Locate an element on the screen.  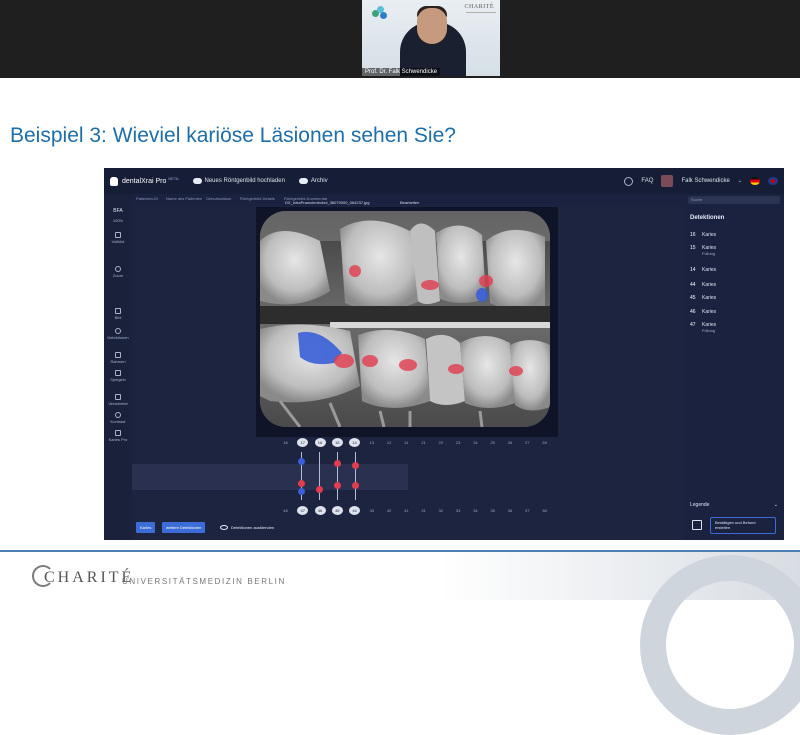
lower-tooth-number: 32 is located at coordinates (440, 510).